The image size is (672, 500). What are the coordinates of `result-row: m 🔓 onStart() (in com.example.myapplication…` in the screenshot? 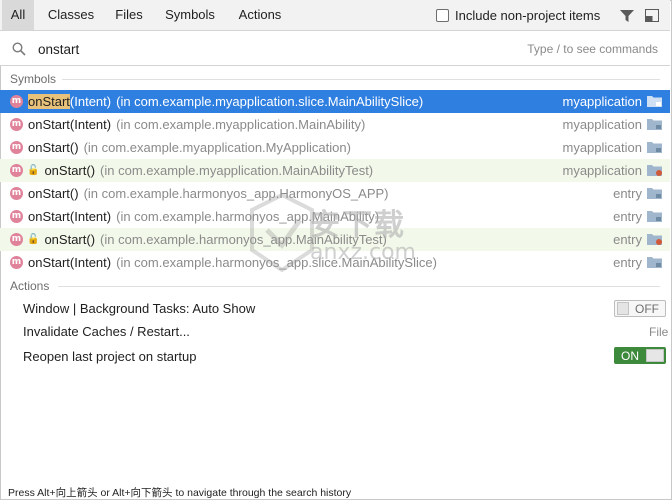 It's located at (335, 170).